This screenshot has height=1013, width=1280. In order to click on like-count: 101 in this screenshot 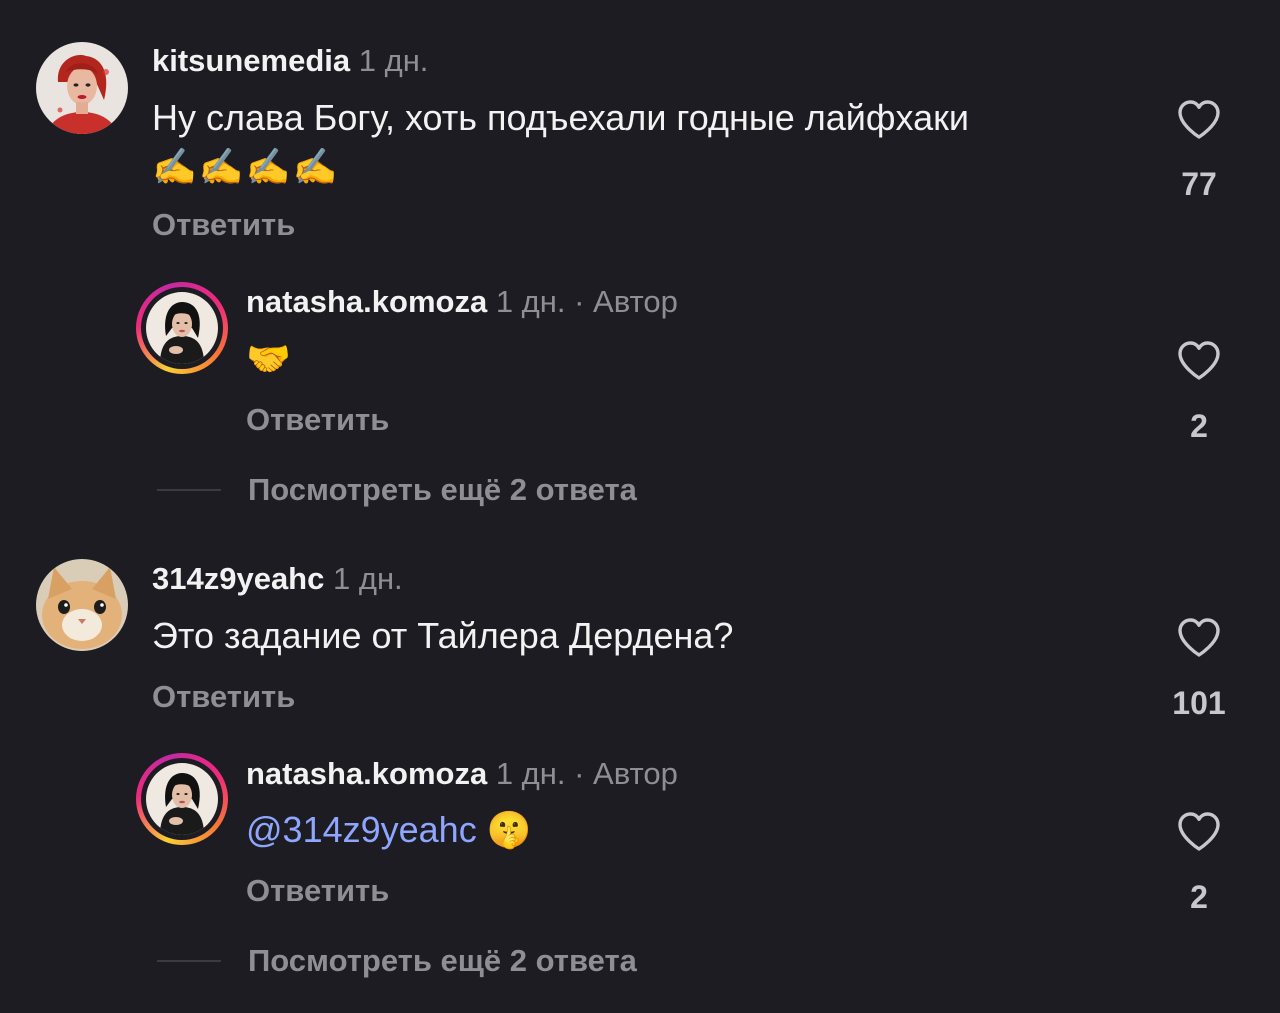, I will do `click(1199, 703)`.